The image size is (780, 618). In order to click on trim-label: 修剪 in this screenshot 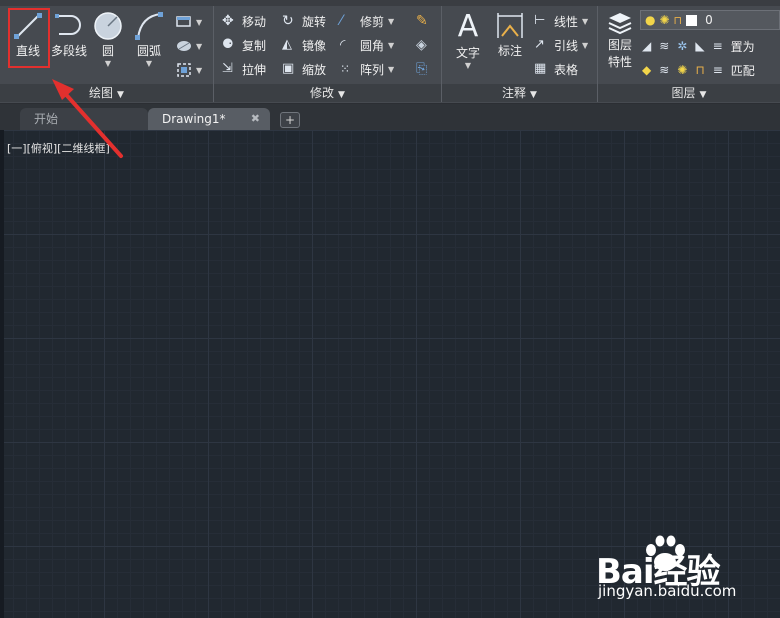, I will do `click(372, 21)`.